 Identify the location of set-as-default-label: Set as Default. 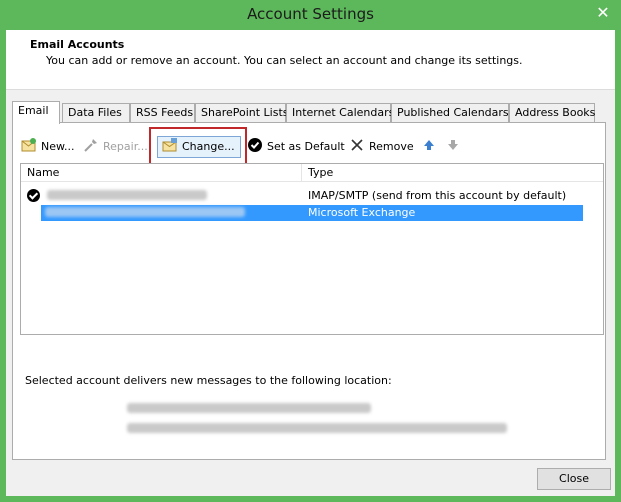
(306, 146).